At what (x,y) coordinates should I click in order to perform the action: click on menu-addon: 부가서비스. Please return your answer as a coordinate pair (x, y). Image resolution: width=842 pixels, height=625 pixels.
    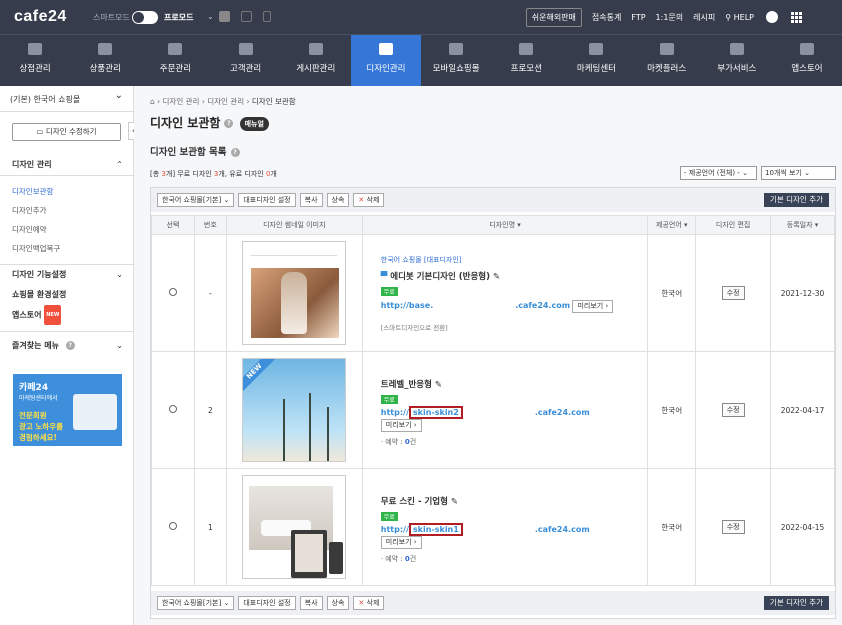
    Looking at the image, I should click on (737, 60).